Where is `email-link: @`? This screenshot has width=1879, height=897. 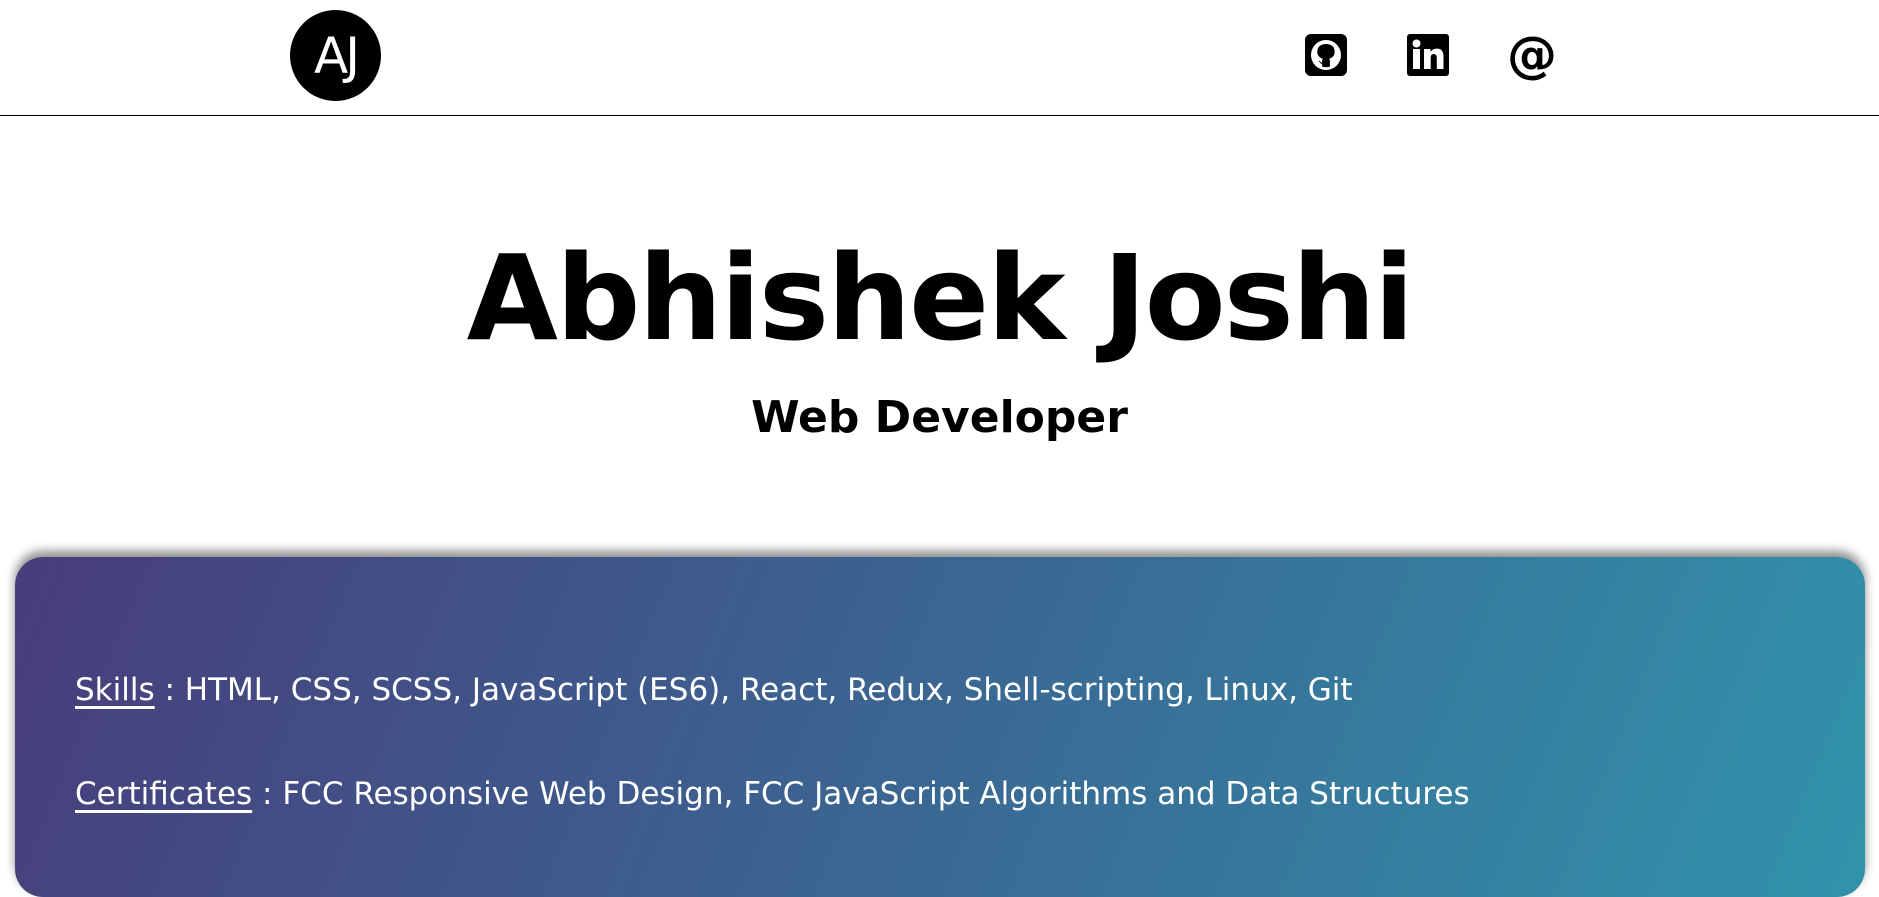
email-link: @ is located at coordinates (1532, 55).